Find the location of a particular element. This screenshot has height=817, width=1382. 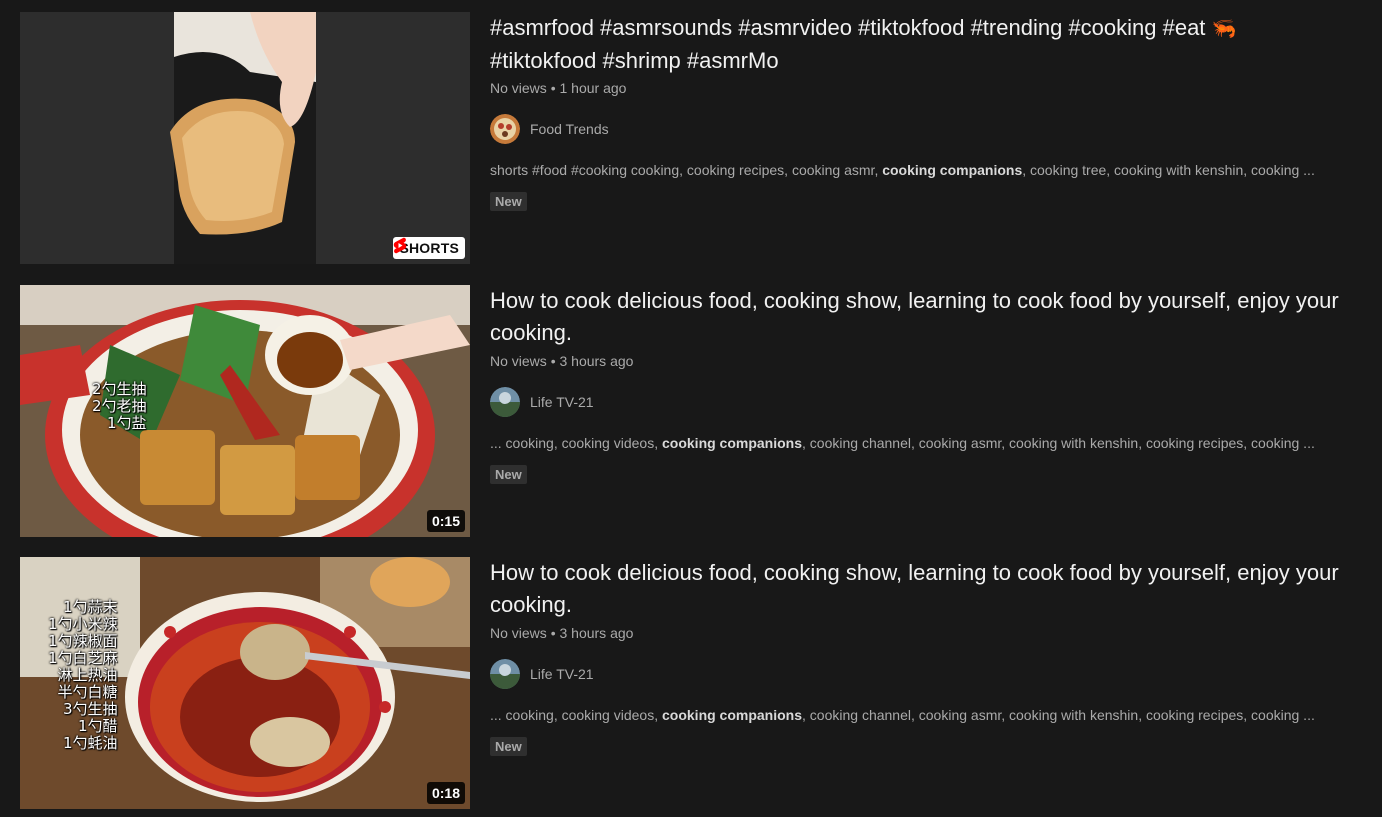

caption-line: 1勺蒜末 is located at coordinates (90, 607).